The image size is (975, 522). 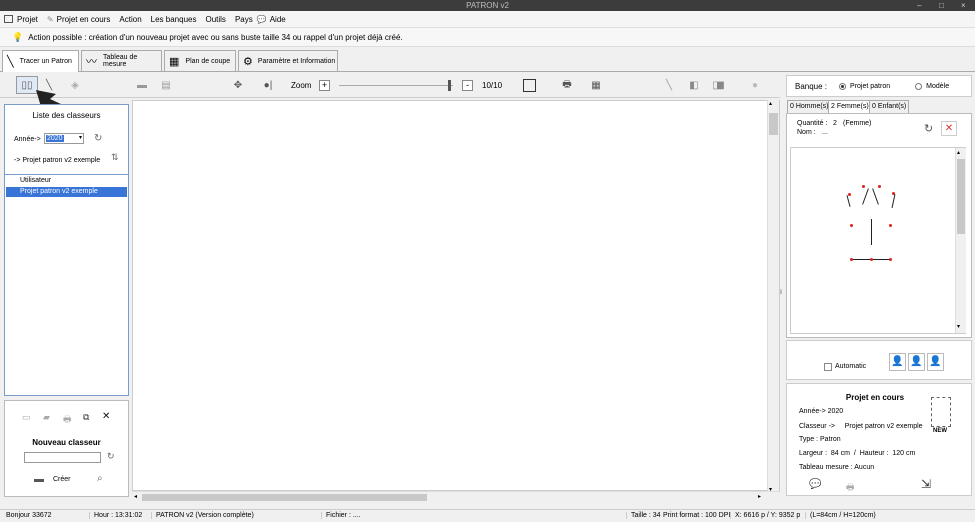 What do you see at coordinates (324, 85) in the screenshot?
I see `zoom-in-button: +` at bounding box center [324, 85].